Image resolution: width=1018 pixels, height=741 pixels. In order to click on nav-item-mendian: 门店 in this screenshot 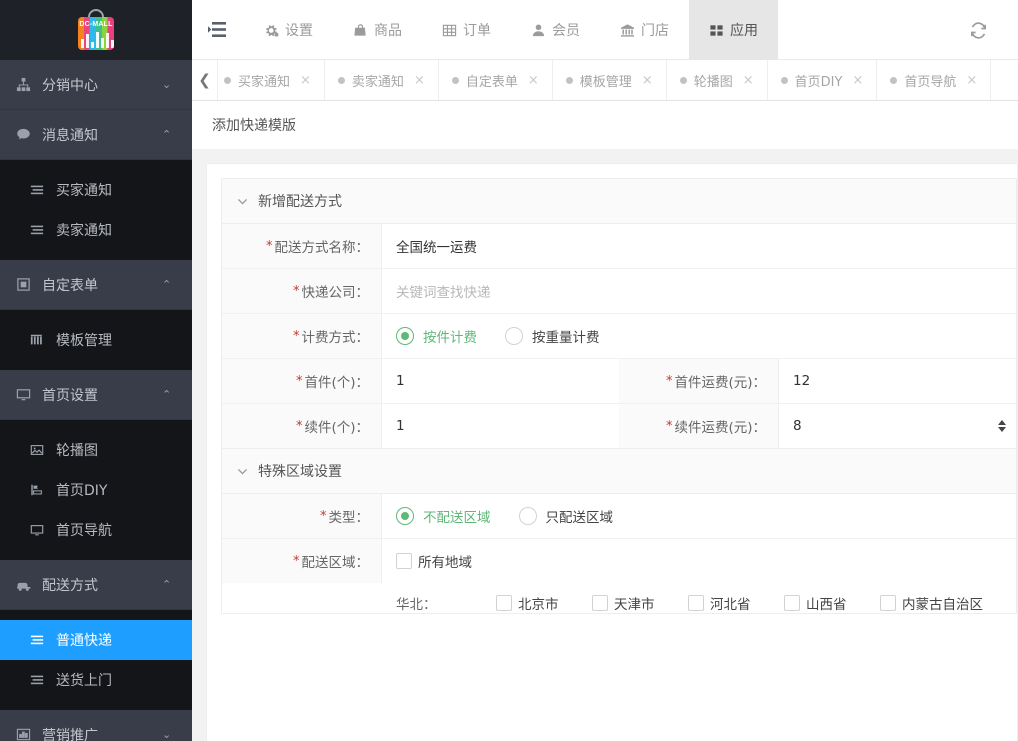, I will do `click(644, 30)`.